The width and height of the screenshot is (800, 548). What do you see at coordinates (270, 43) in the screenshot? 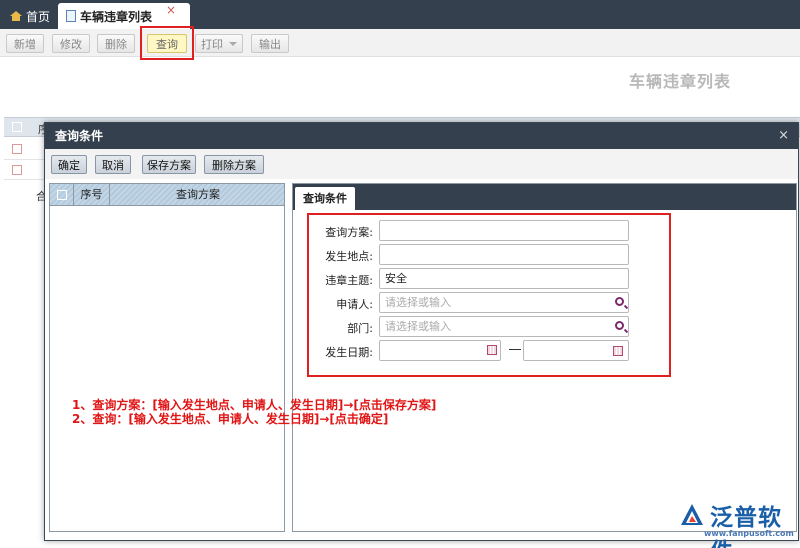
I see `export-button: 输出` at bounding box center [270, 43].